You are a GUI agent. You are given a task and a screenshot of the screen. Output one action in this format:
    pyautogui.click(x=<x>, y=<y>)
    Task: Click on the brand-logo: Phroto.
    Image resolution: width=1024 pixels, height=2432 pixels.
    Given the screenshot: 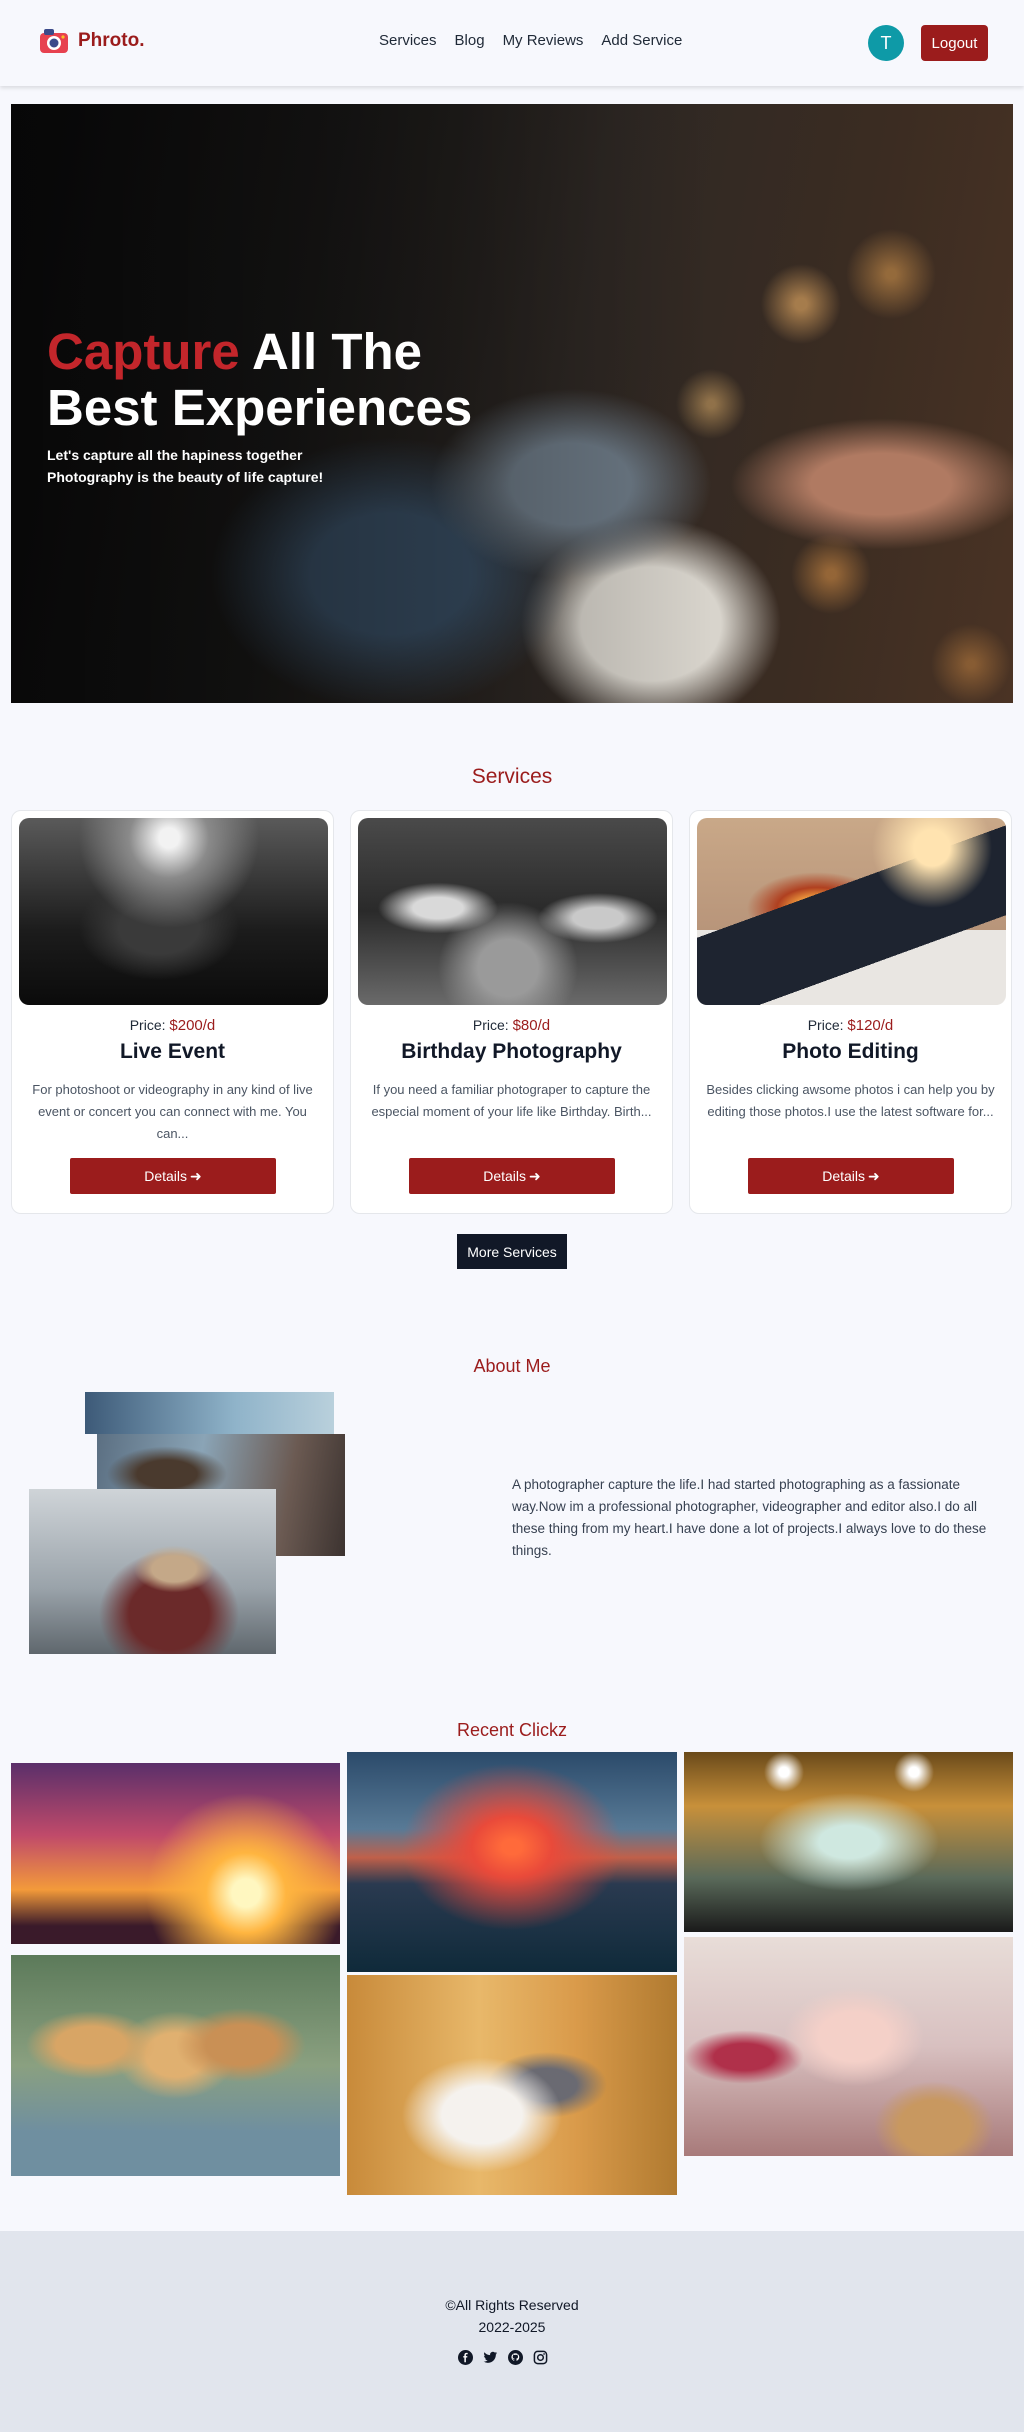 What is the action you would take?
    pyautogui.click(x=91, y=41)
    